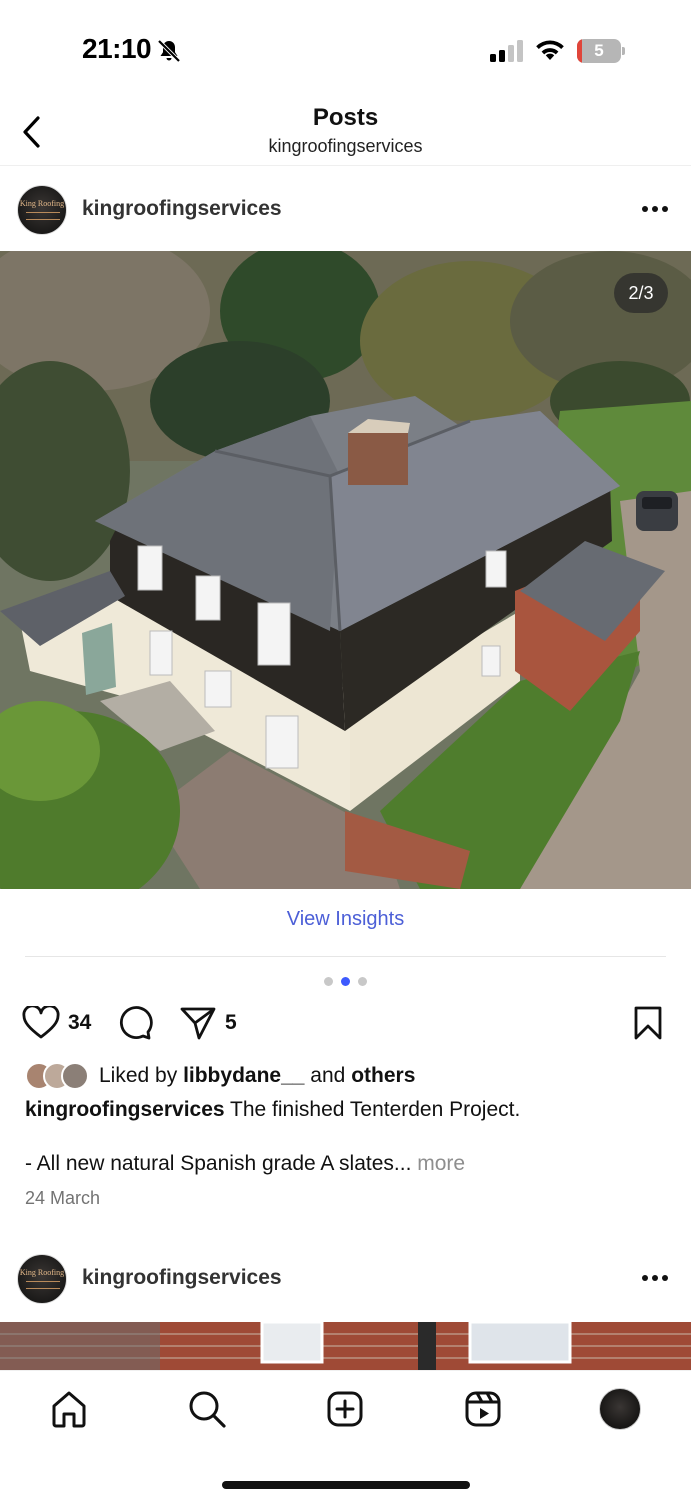  I want to click on comment-icon, so click(136, 1023).